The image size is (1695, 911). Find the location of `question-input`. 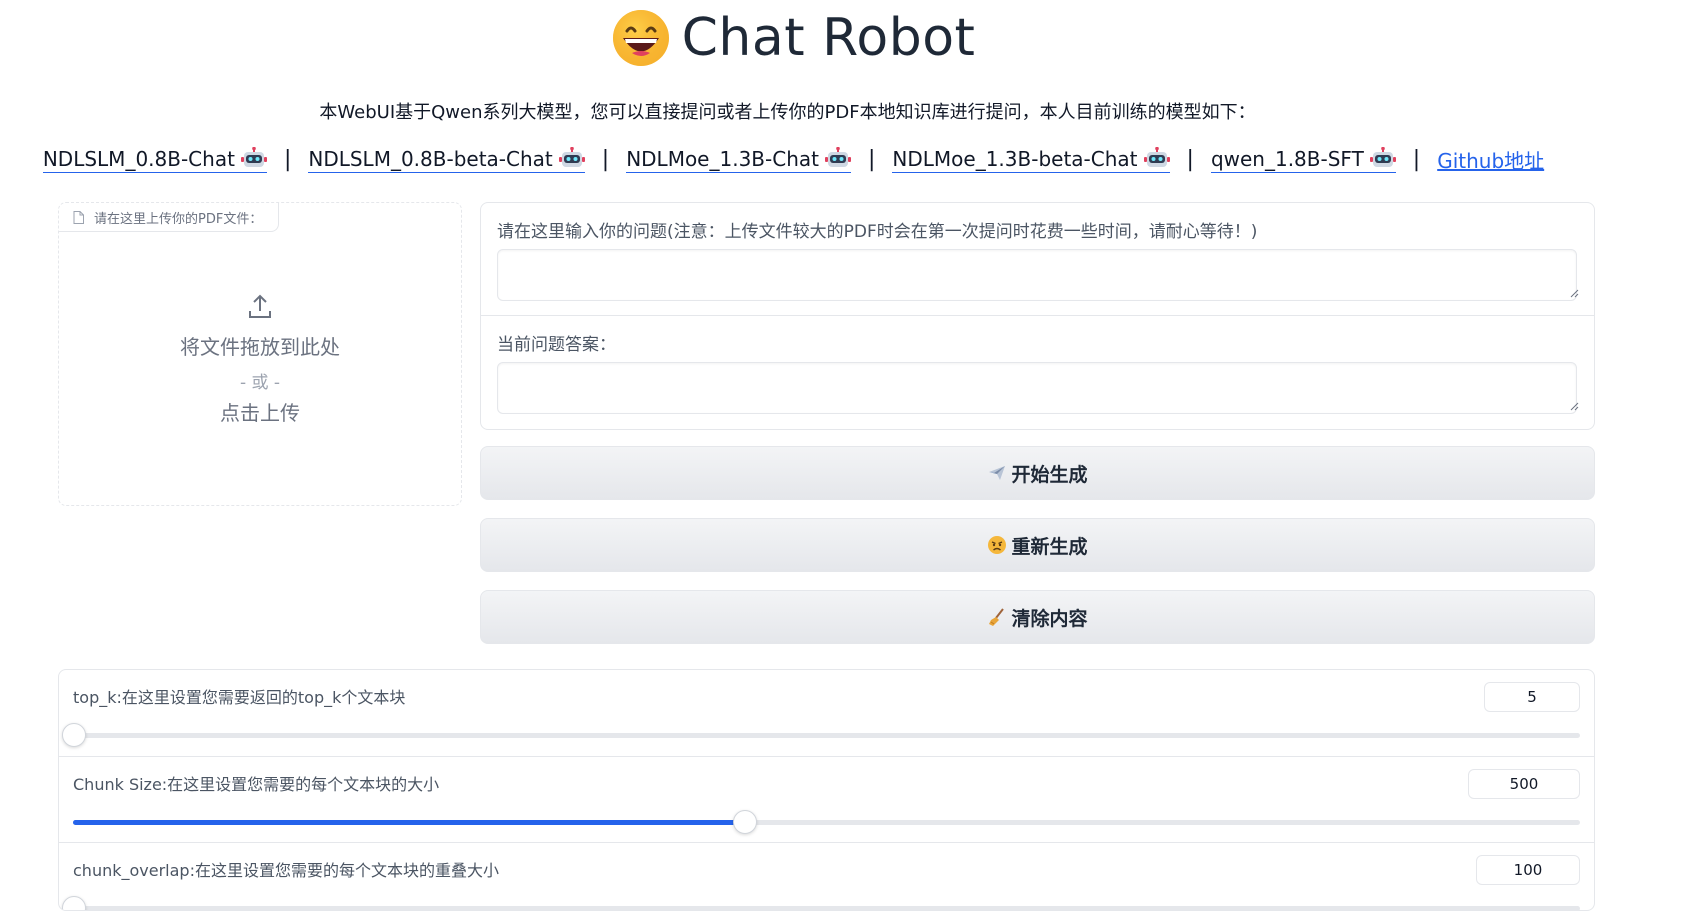

question-input is located at coordinates (1037, 275).